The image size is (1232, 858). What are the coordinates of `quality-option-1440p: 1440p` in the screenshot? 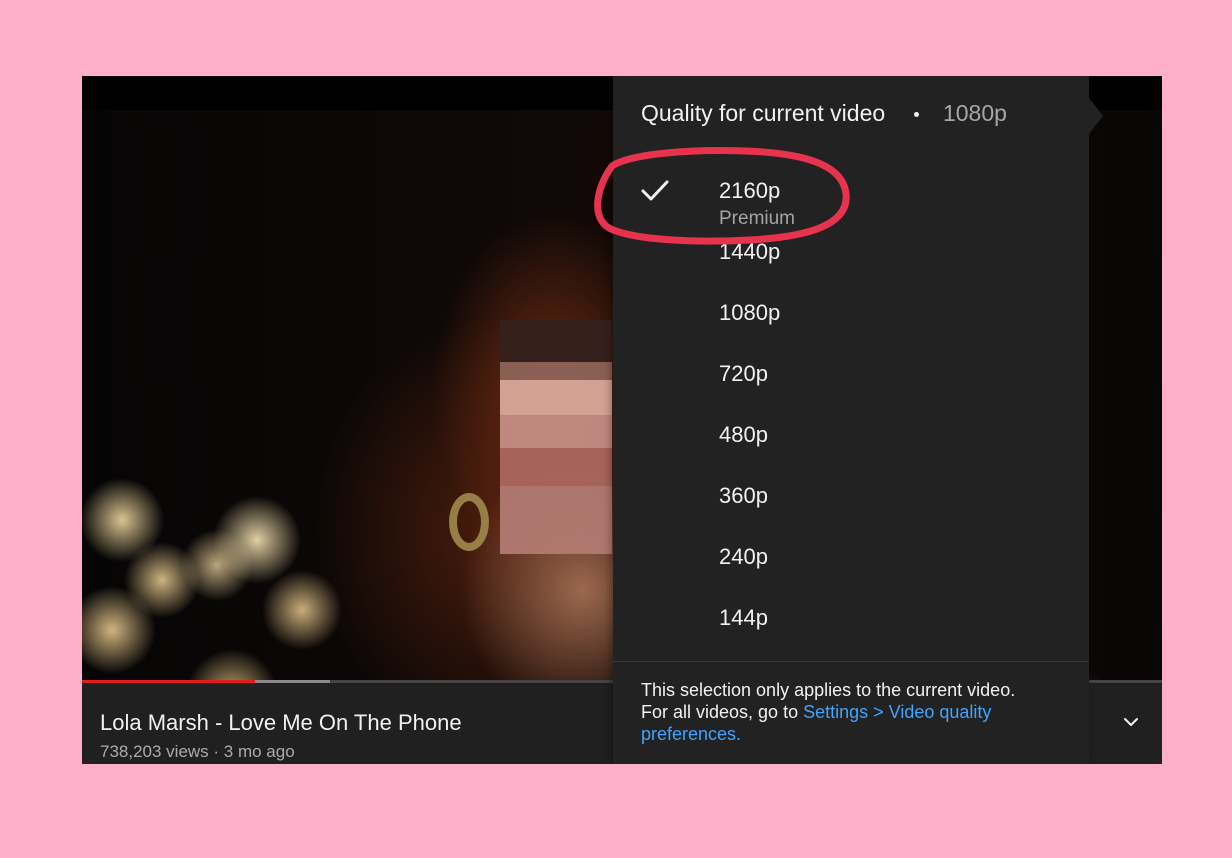 It's located at (851, 252).